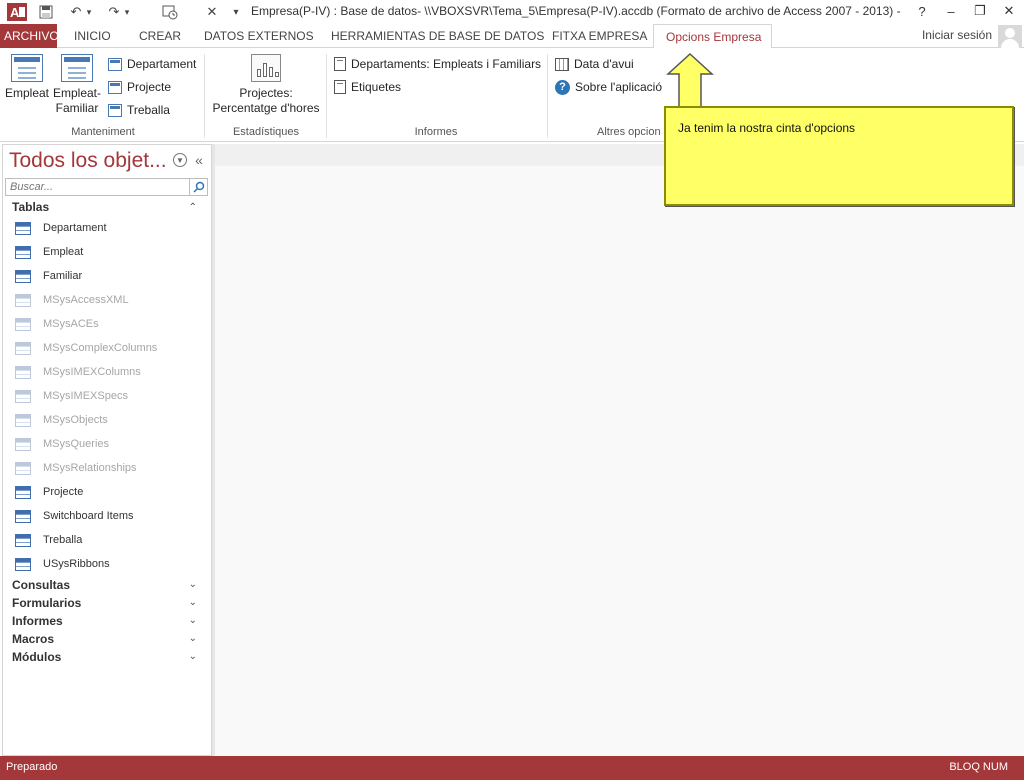 This screenshot has height=780, width=1024. I want to click on category-tablas: Tablas, so click(30, 207).